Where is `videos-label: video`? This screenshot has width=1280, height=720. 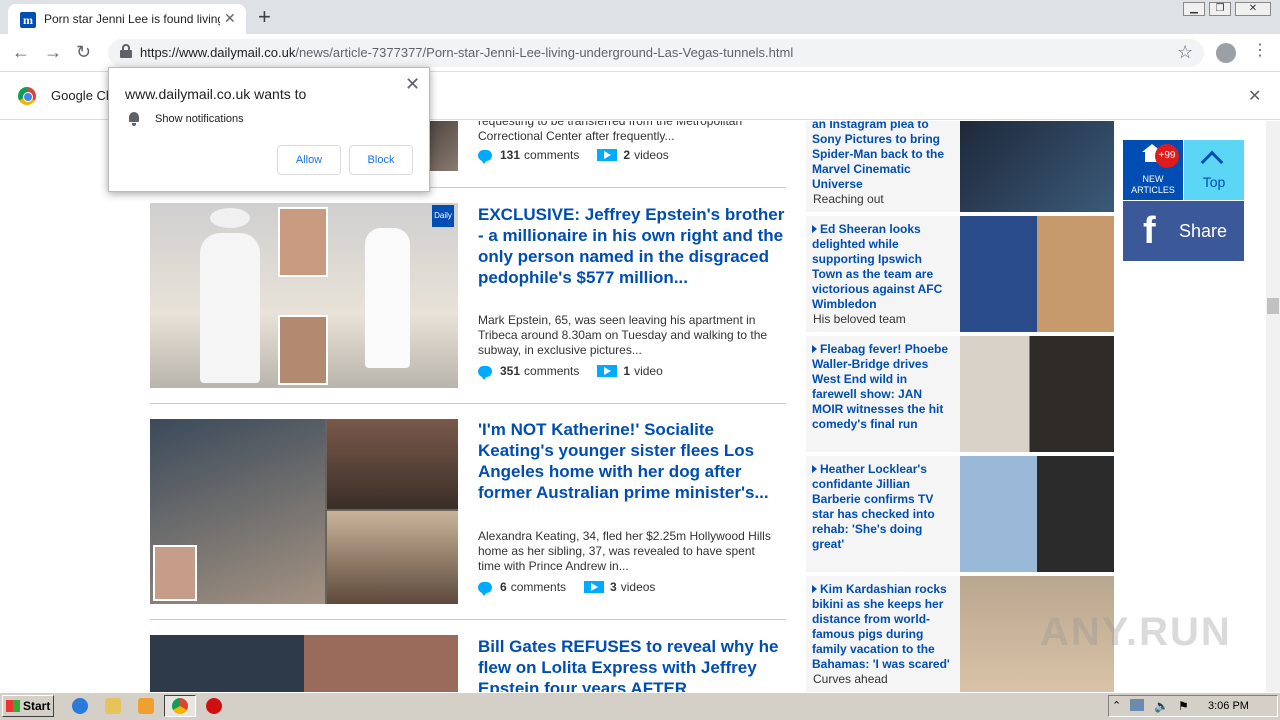
videos-label: video is located at coordinates (648, 371).